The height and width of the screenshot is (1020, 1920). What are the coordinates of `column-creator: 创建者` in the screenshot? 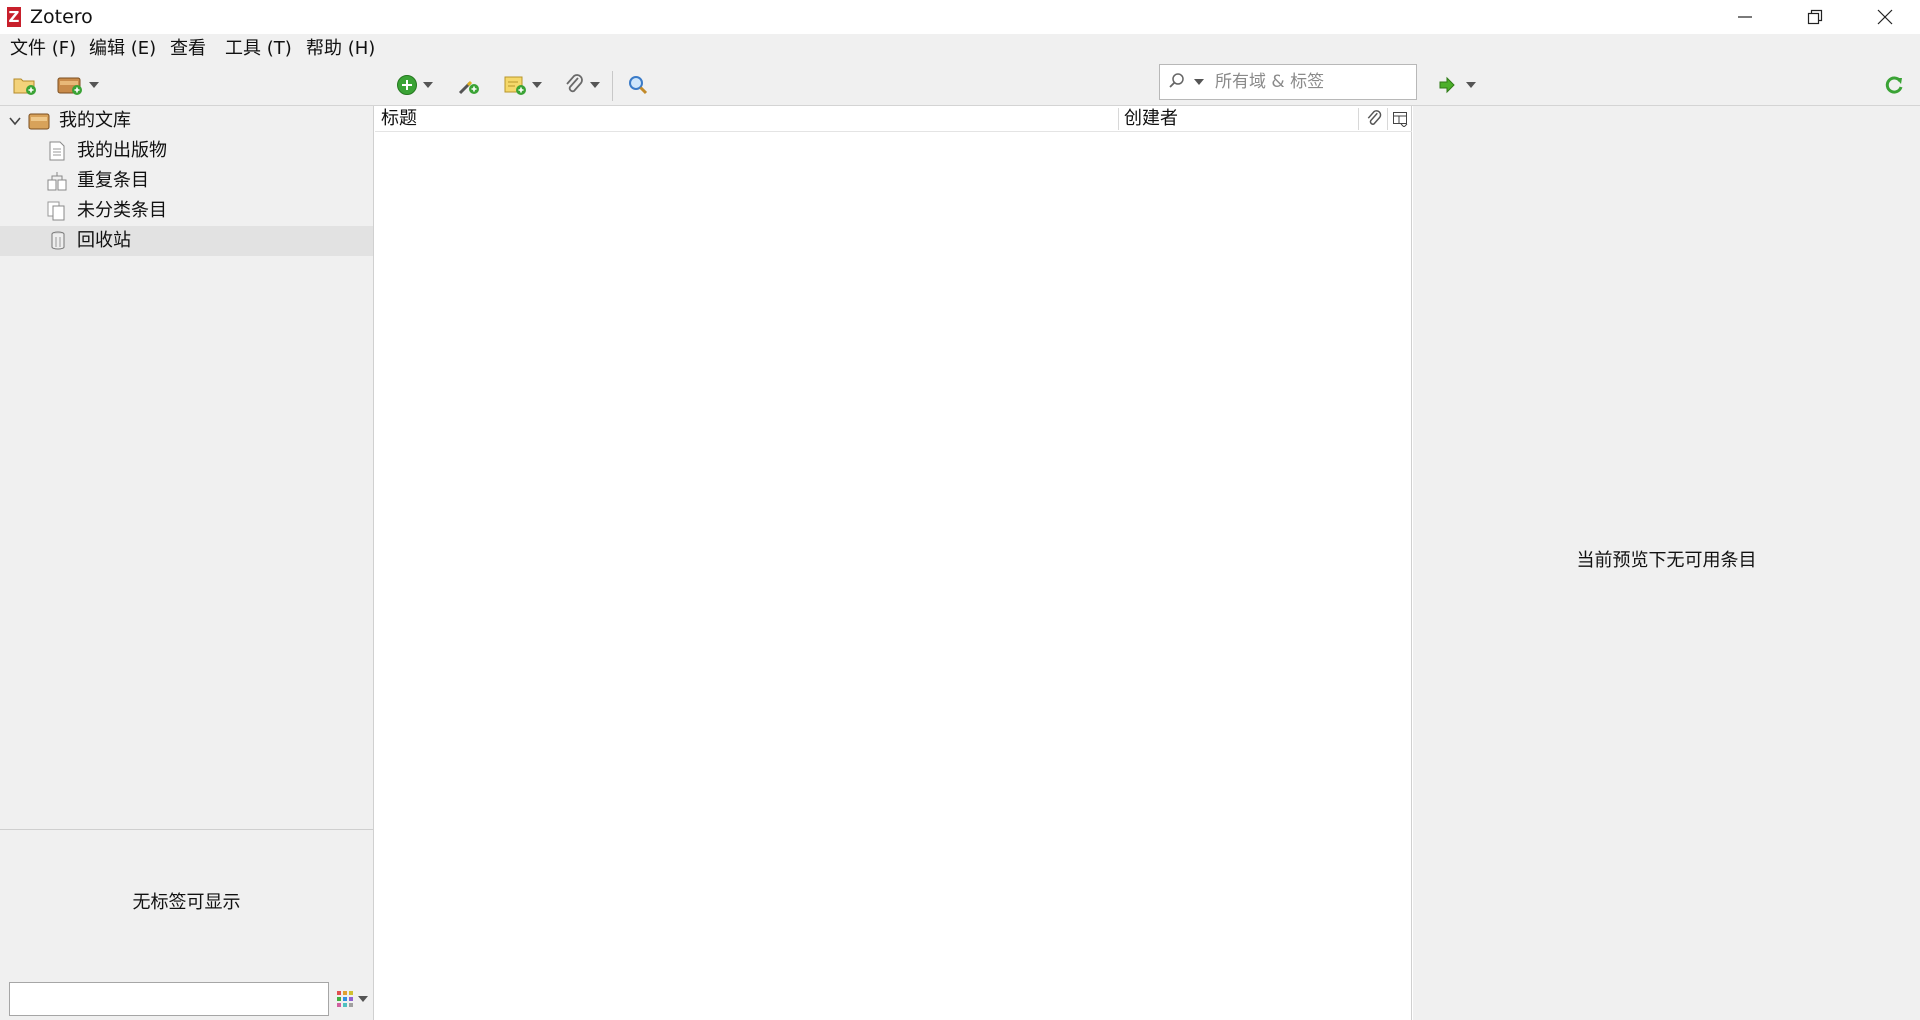 It's located at (1151, 119).